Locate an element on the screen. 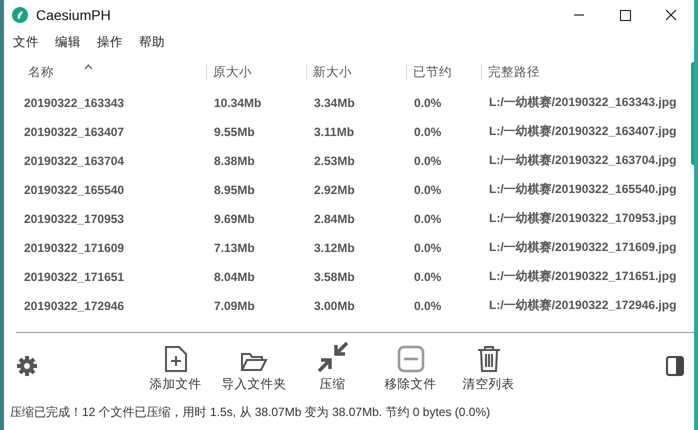 The image size is (698, 430). column-header: 原大小 is located at coordinates (232, 72).